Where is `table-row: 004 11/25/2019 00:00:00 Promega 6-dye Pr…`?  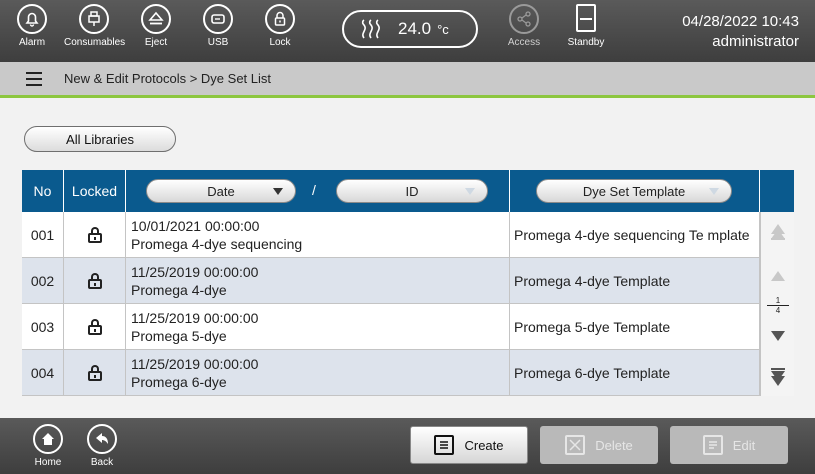 table-row: 004 11/25/2019 00:00:00 Promega 6-dye Pr… is located at coordinates (408, 373).